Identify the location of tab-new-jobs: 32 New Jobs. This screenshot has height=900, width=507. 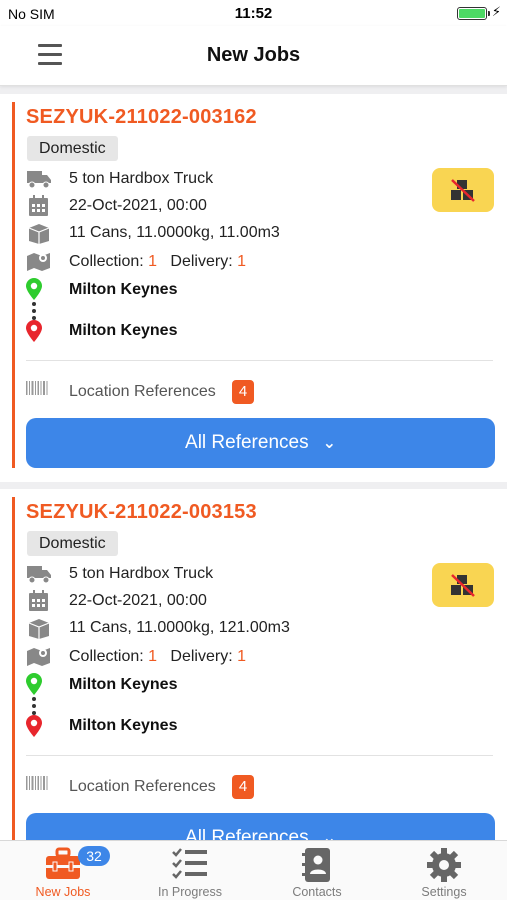
(63, 870).